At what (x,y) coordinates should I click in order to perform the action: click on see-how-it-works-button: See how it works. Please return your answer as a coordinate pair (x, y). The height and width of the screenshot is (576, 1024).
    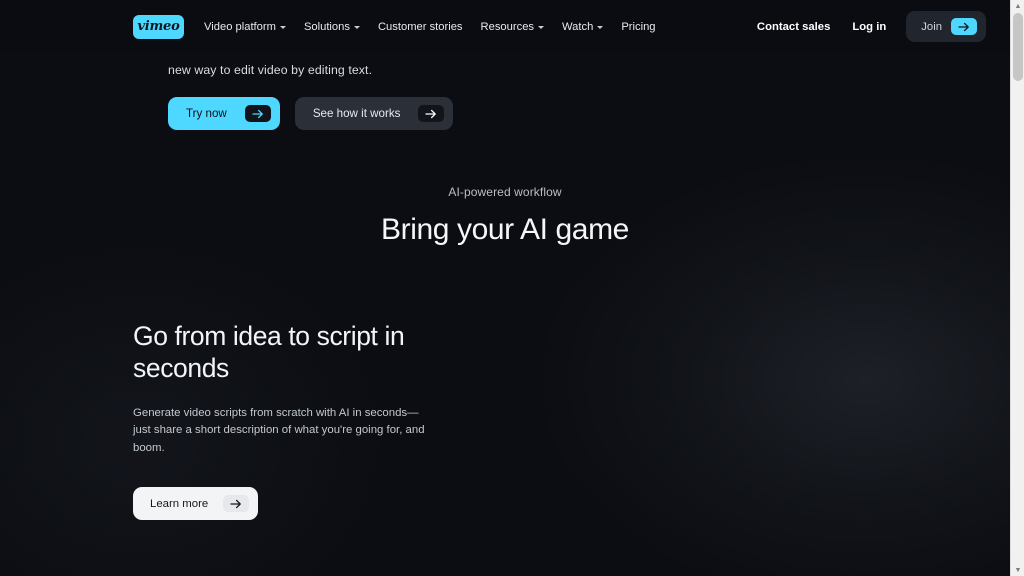
    Looking at the image, I should click on (374, 113).